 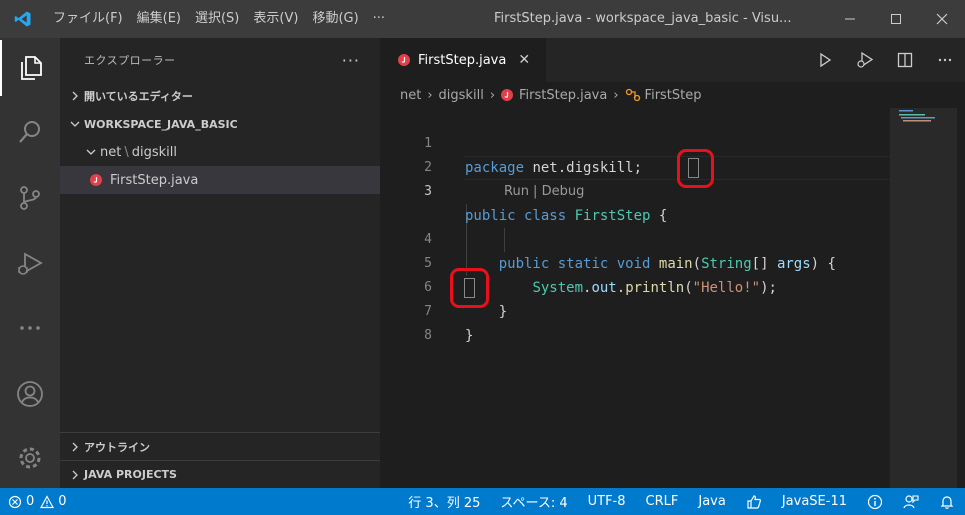 I want to click on split-editor-icon, so click(x=905, y=60).